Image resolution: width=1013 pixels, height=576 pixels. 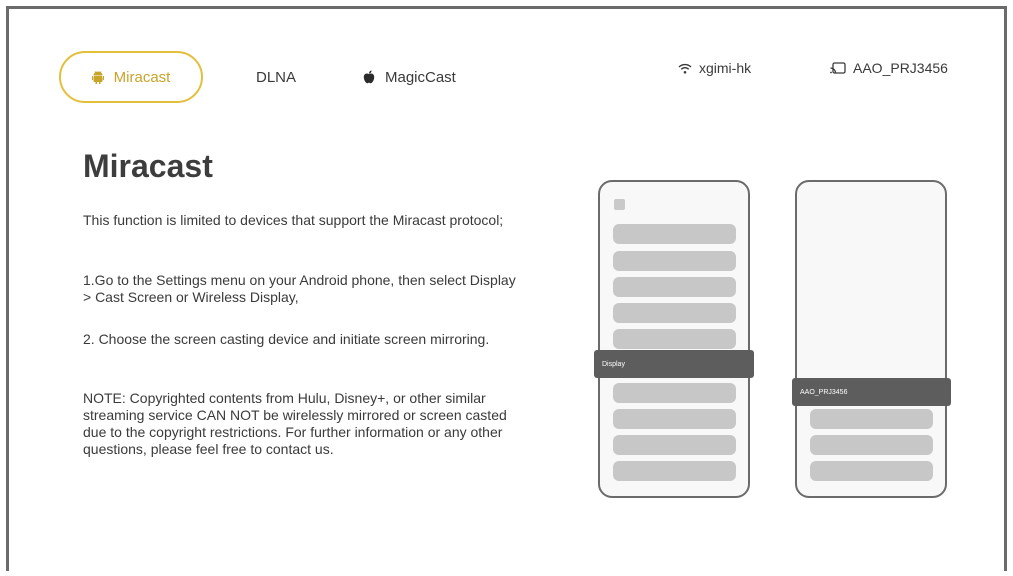 I want to click on tab-magiccast-label: MagicCast, so click(x=420, y=77).